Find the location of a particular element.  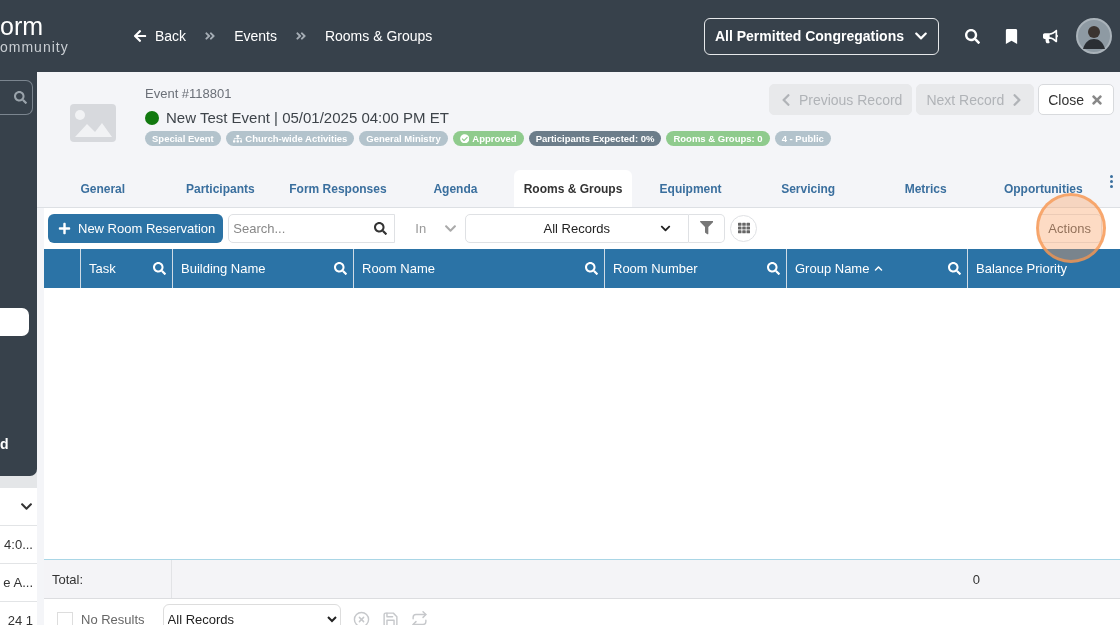

image-placeholder-icon is located at coordinates (93, 123).